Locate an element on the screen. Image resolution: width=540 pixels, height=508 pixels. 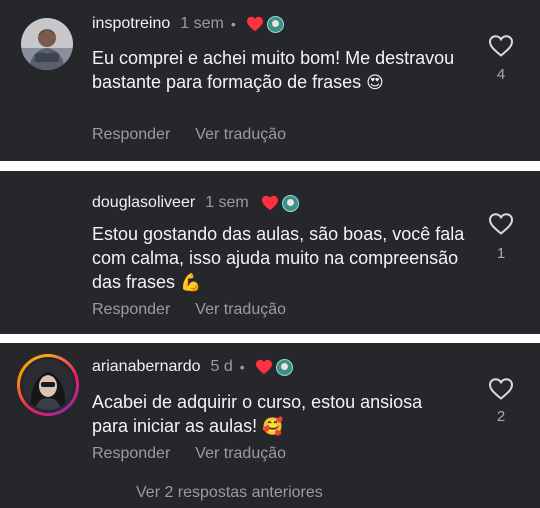
view-previous-replies-button: Ver 2 respostas anteriores is located at coordinates (229, 493).